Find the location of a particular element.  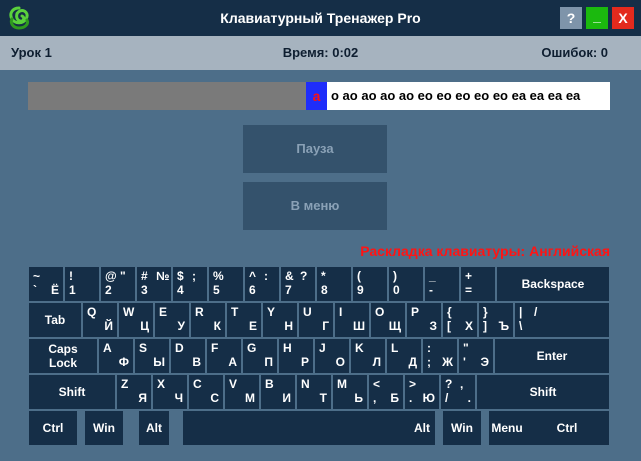

key-o: OЩ is located at coordinates (388, 320).